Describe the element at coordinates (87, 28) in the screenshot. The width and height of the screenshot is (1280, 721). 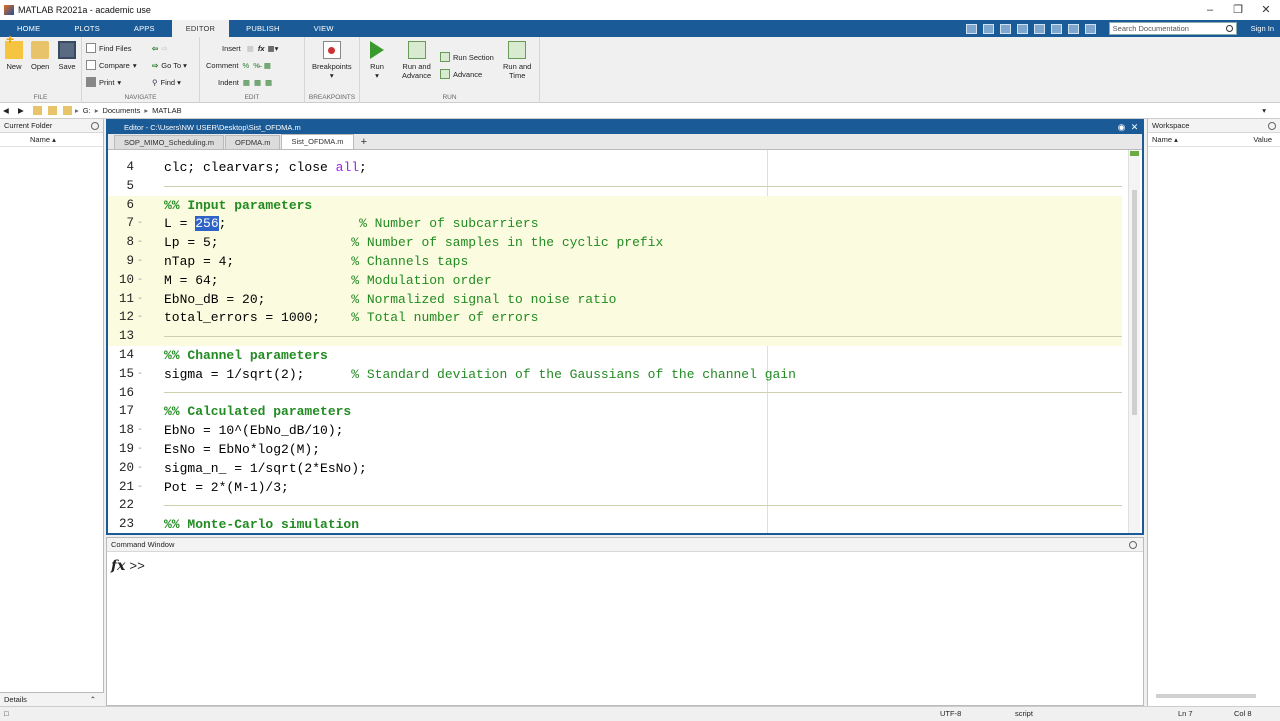
I see `tab-plots: PLOTS` at that location.